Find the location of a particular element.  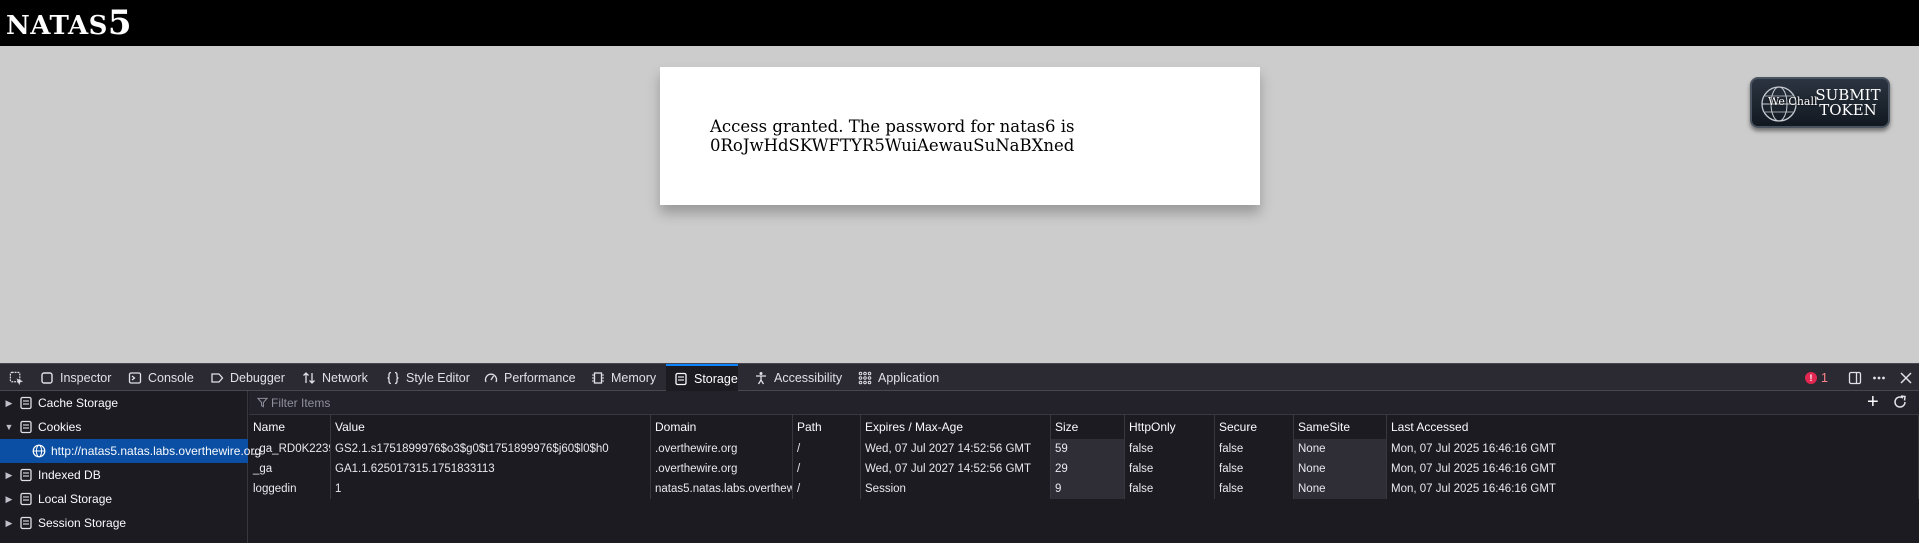

tree-item-session-storage: ▶ Session Storage is located at coordinates (124, 523).